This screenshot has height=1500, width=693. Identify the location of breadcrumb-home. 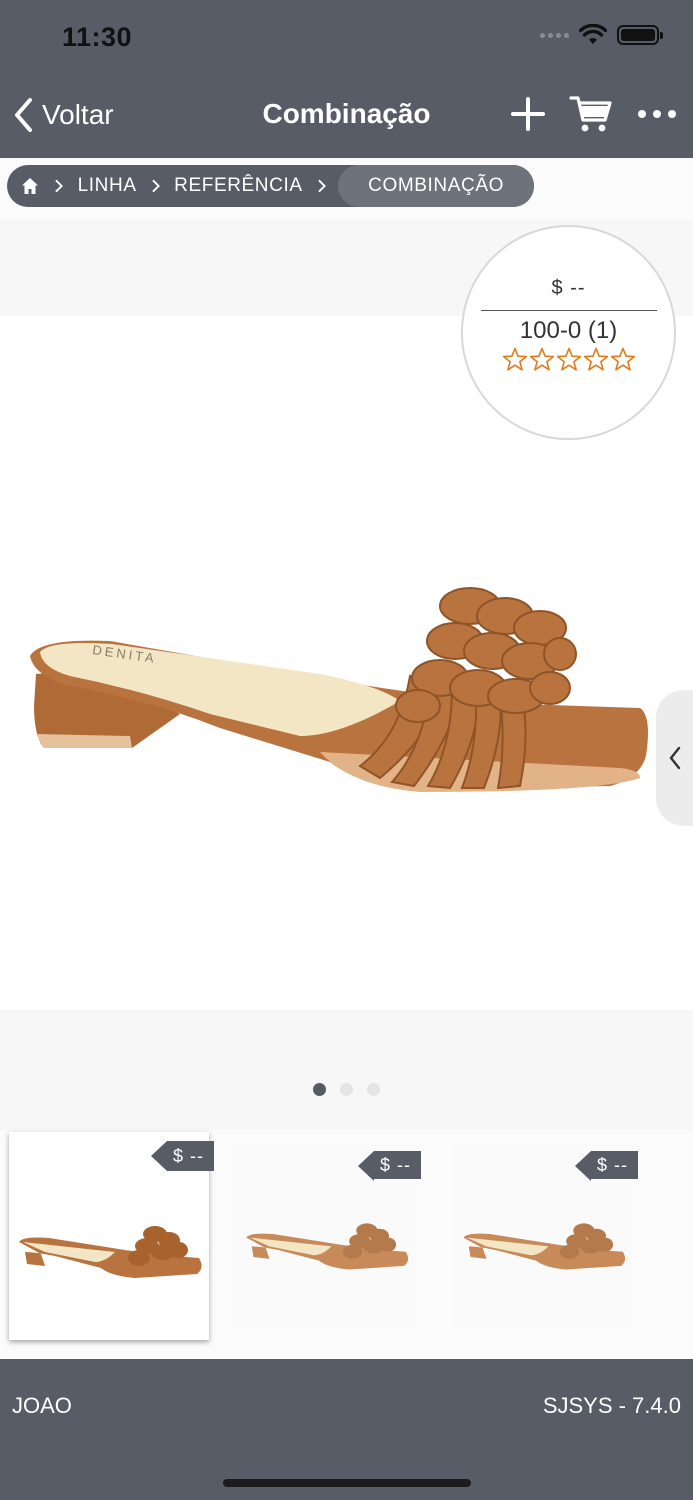
(30, 186).